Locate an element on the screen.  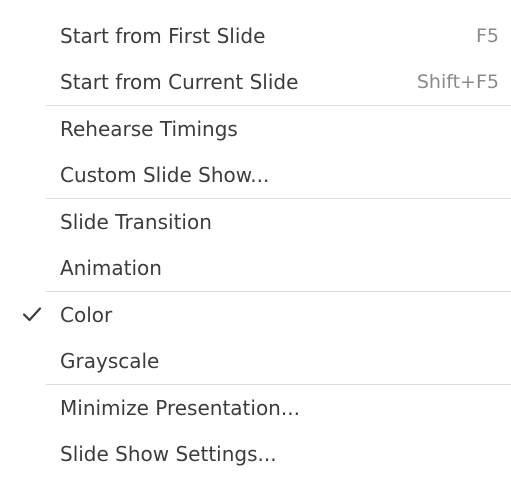
menu-item-label: Slide Transition is located at coordinates (136, 222).